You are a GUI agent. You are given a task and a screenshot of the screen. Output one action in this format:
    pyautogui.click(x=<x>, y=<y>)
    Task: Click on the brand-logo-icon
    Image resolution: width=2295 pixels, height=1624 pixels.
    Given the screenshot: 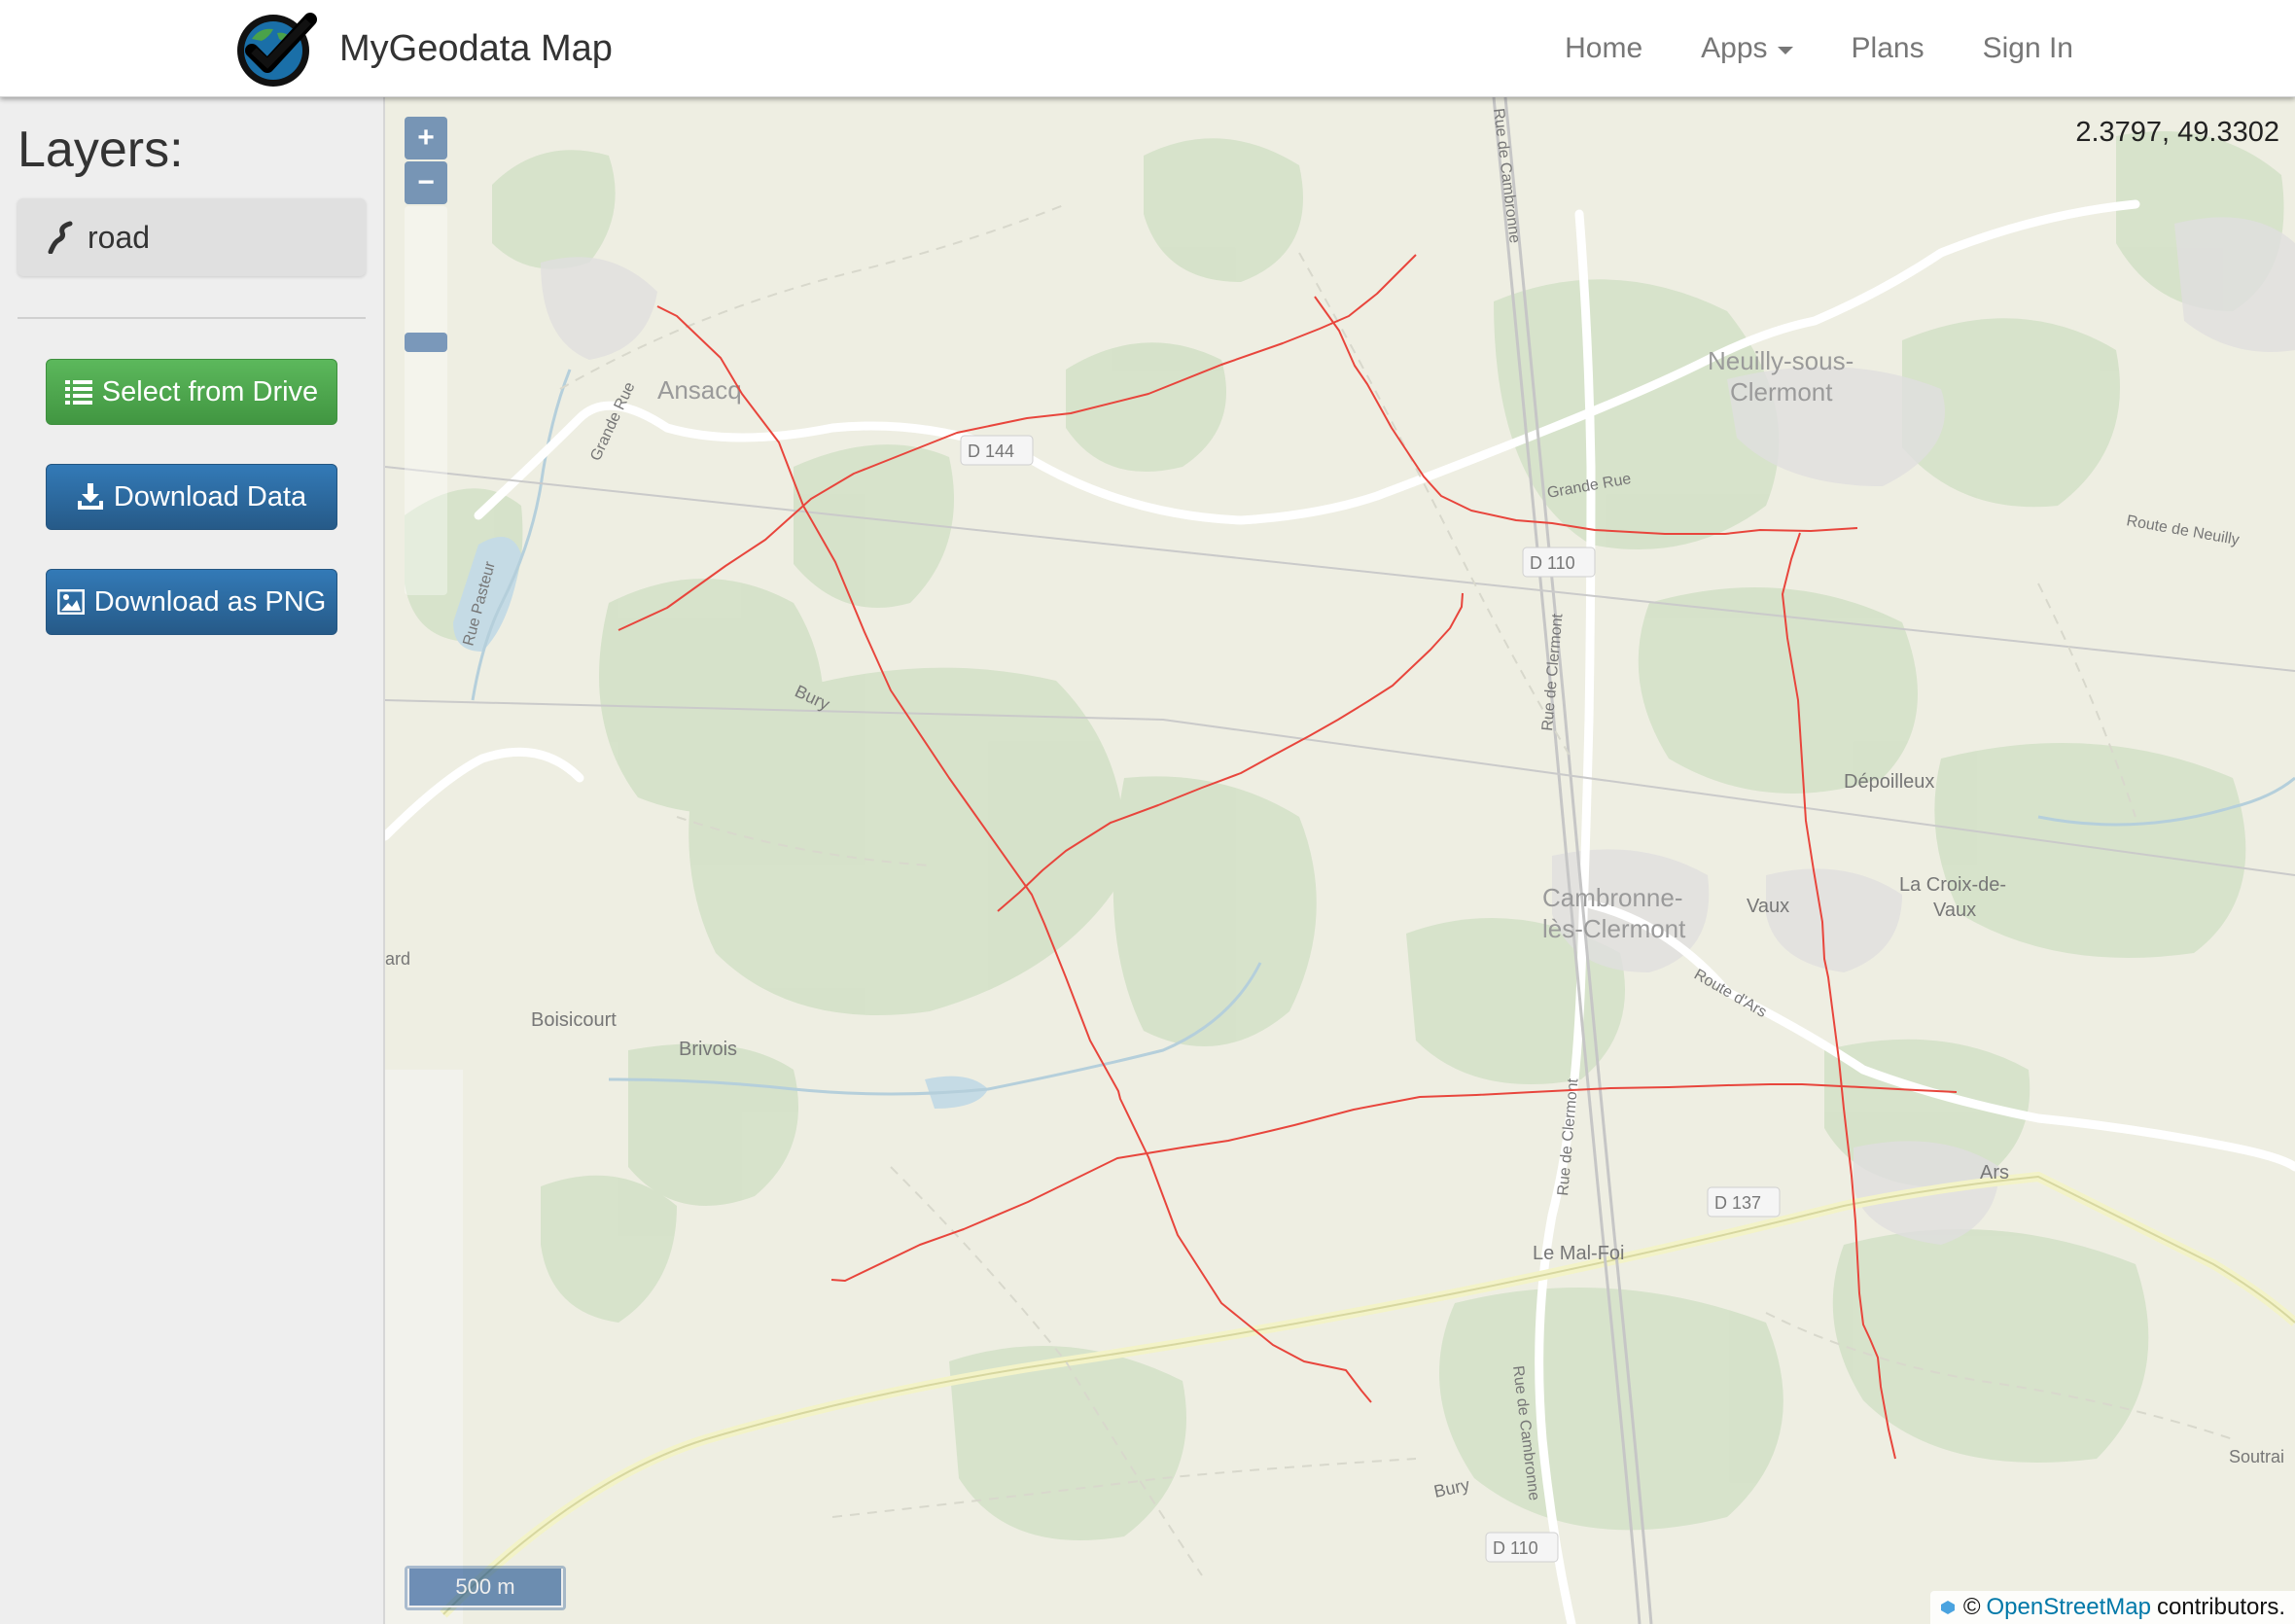 What is the action you would take?
    pyautogui.click(x=277, y=50)
    